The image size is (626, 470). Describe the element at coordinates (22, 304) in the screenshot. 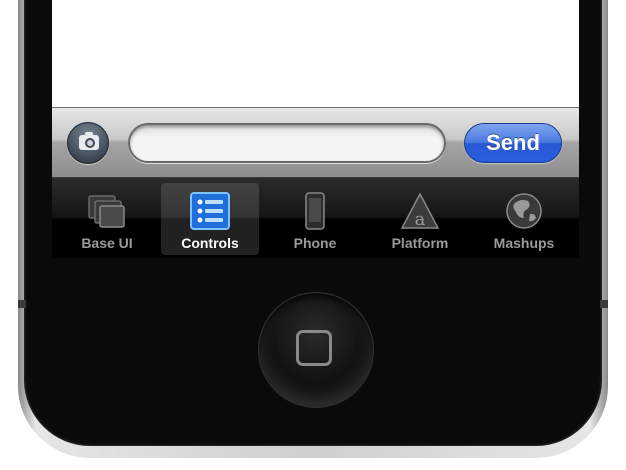

I see `side-notch-left` at that location.